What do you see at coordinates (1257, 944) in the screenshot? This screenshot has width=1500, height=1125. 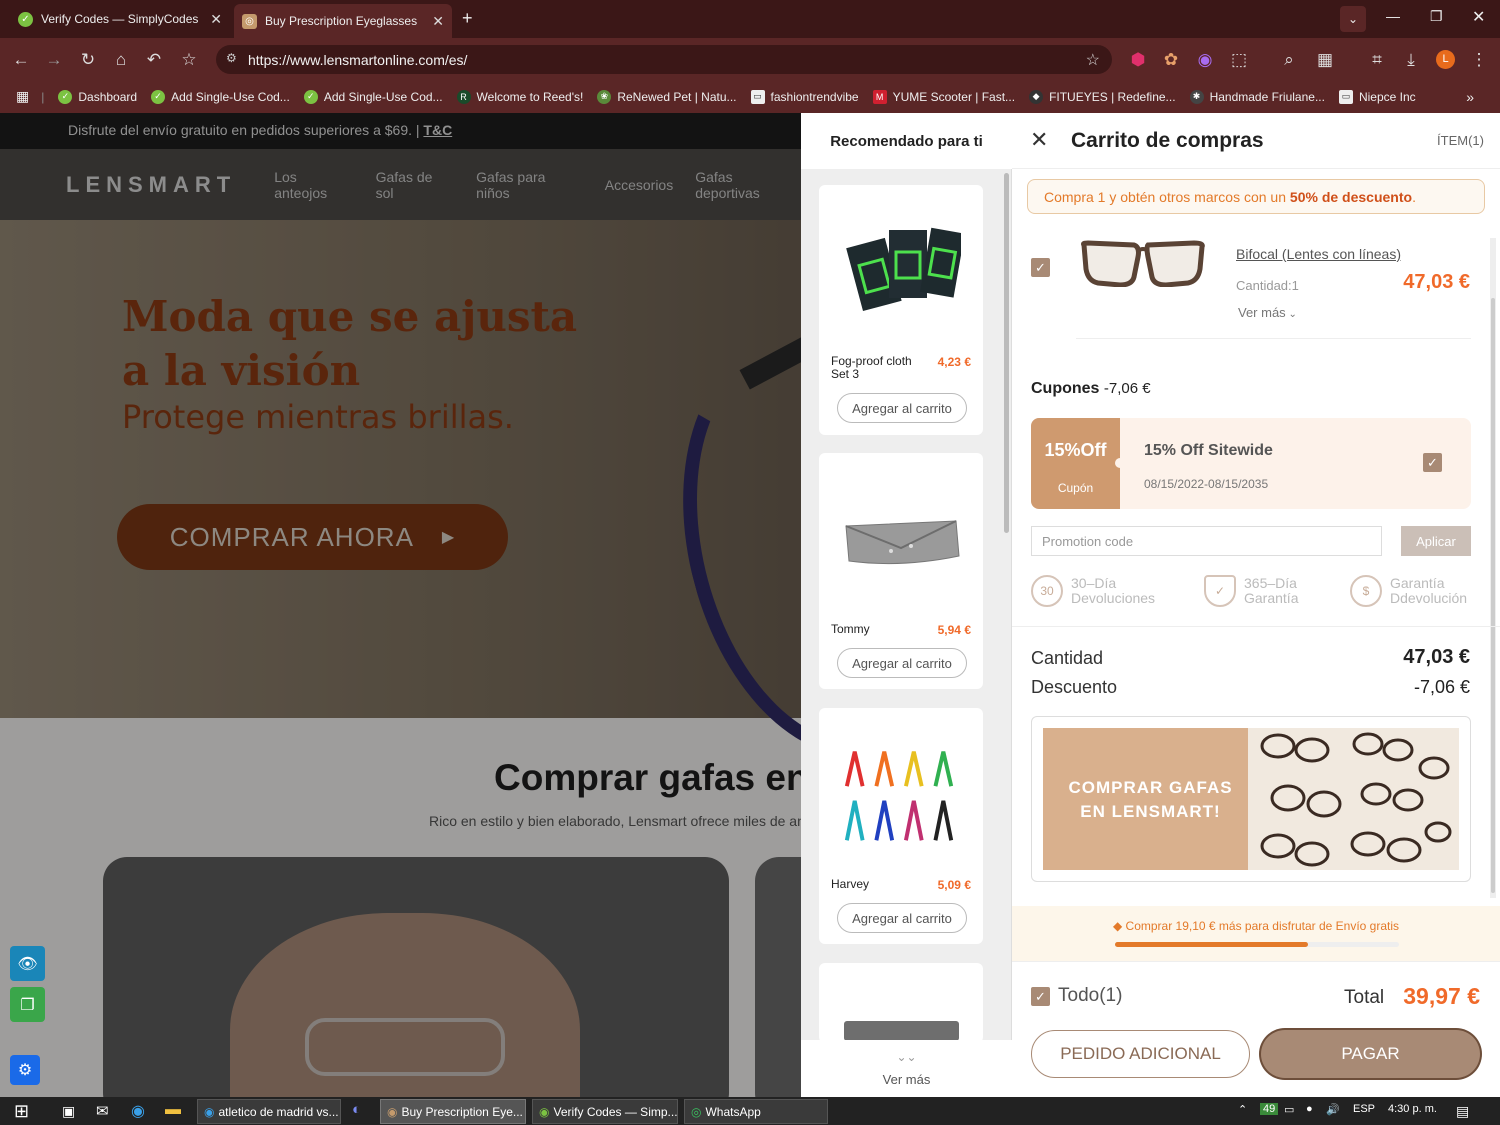 I see `shipping-progress` at bounding box center [1257, 944].